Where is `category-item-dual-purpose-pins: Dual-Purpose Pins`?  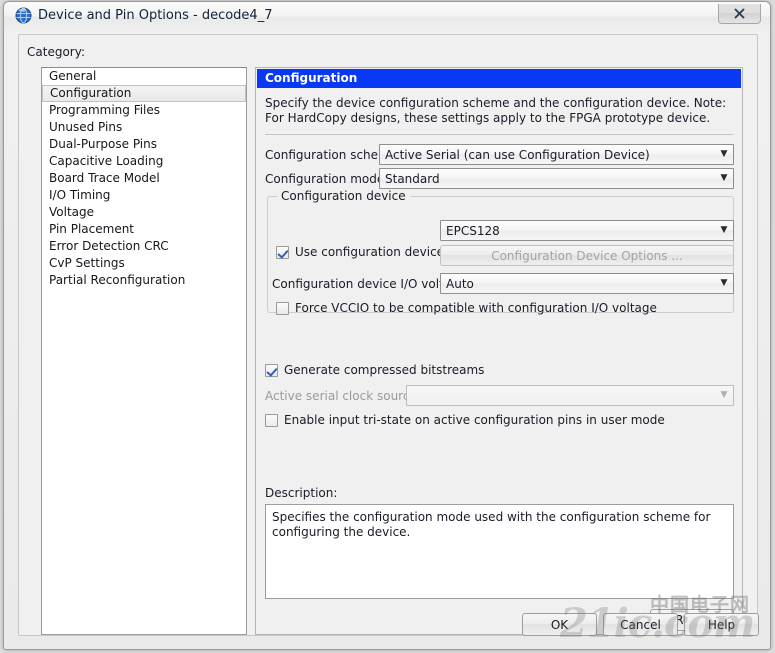
category-item-dual-purpose-pins: Dual-Purpose Pins is located at coordinates (144, 144).